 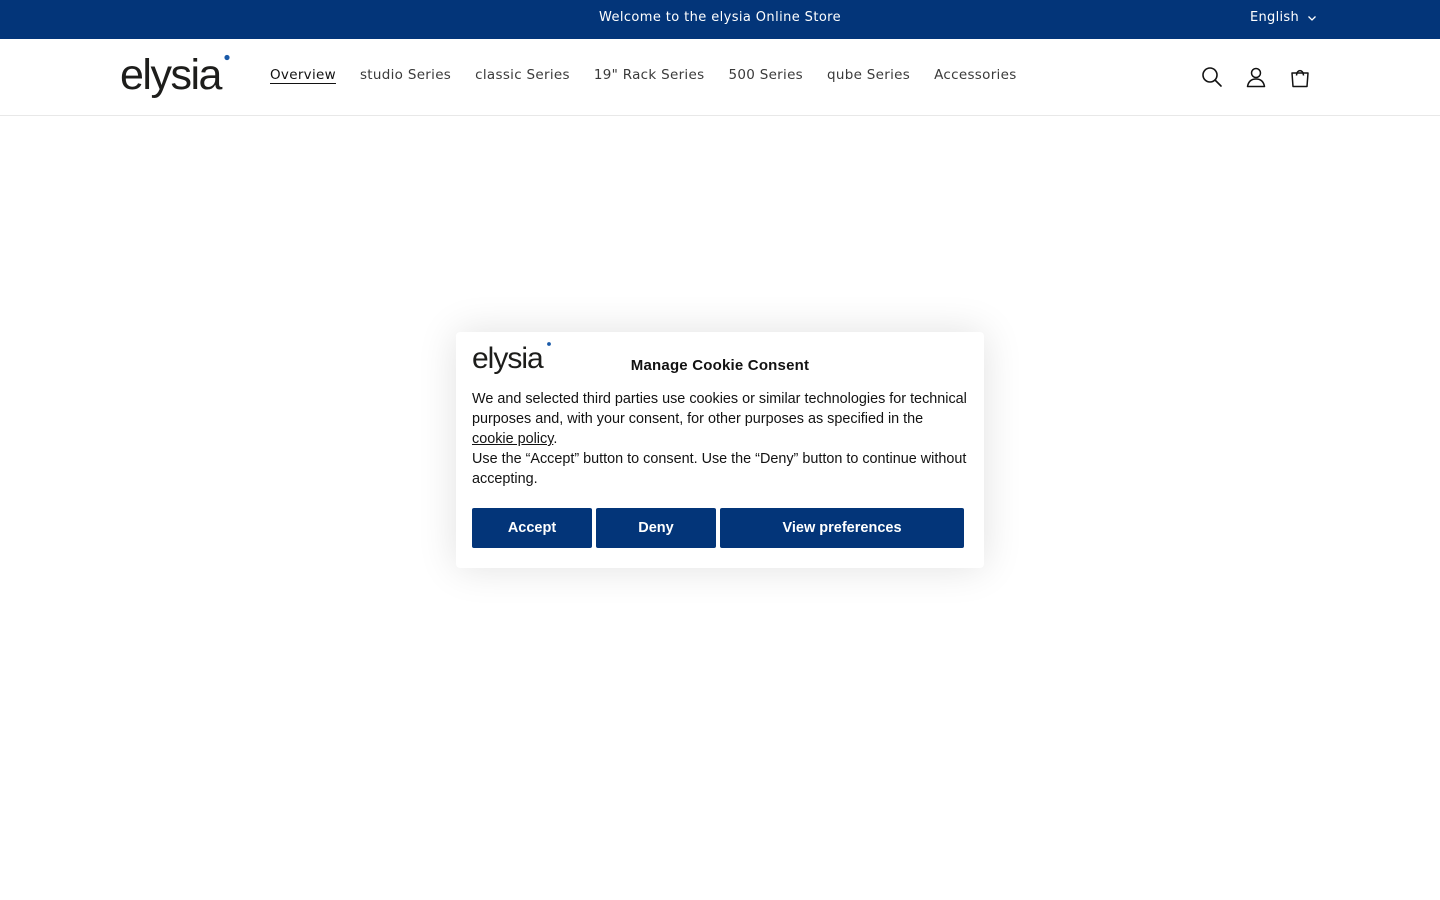 I want to click on view-preferences-button: View preferences, so click(x=842, y=528).